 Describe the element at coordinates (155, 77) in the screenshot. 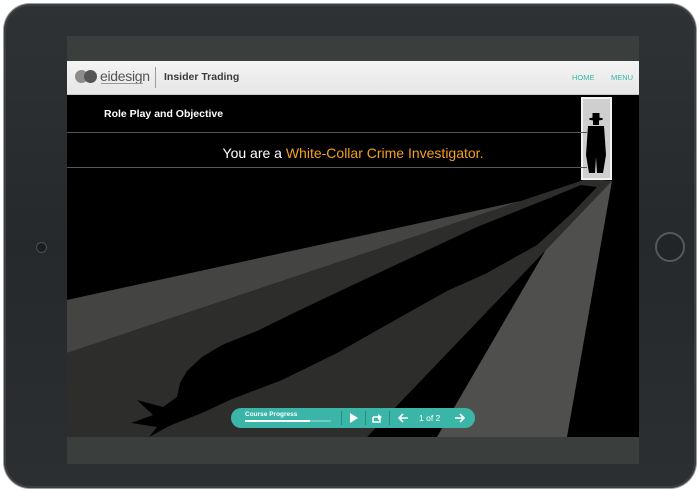

I see `header-divider` at that location.